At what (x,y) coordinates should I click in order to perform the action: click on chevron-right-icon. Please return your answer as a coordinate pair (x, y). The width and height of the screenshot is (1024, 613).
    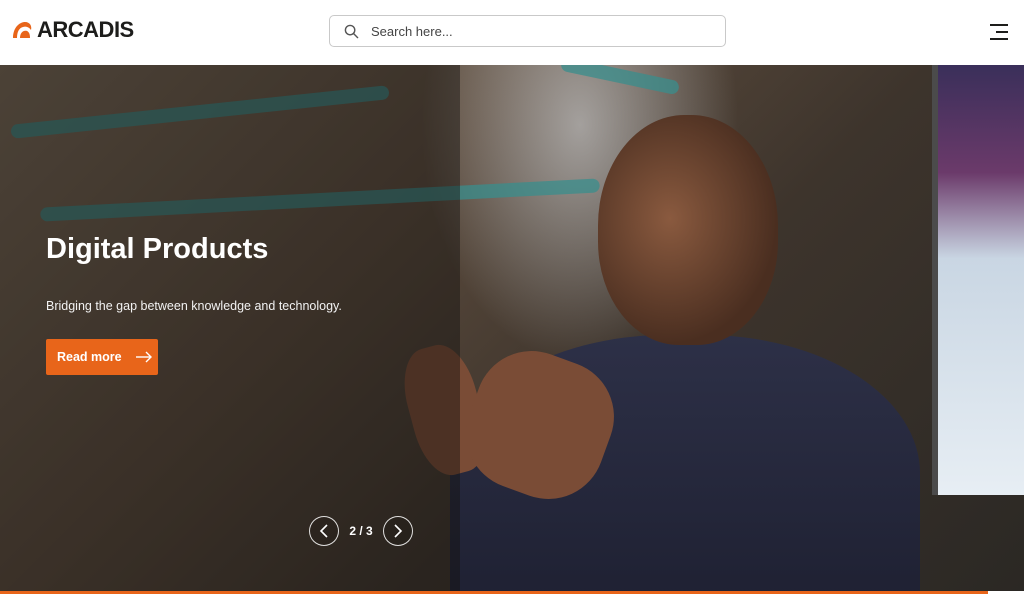
    Looking at the image, I should click on (398, 531).